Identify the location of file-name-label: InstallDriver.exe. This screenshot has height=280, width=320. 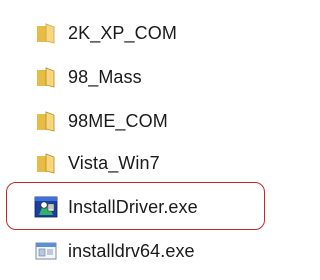
(133, 206).